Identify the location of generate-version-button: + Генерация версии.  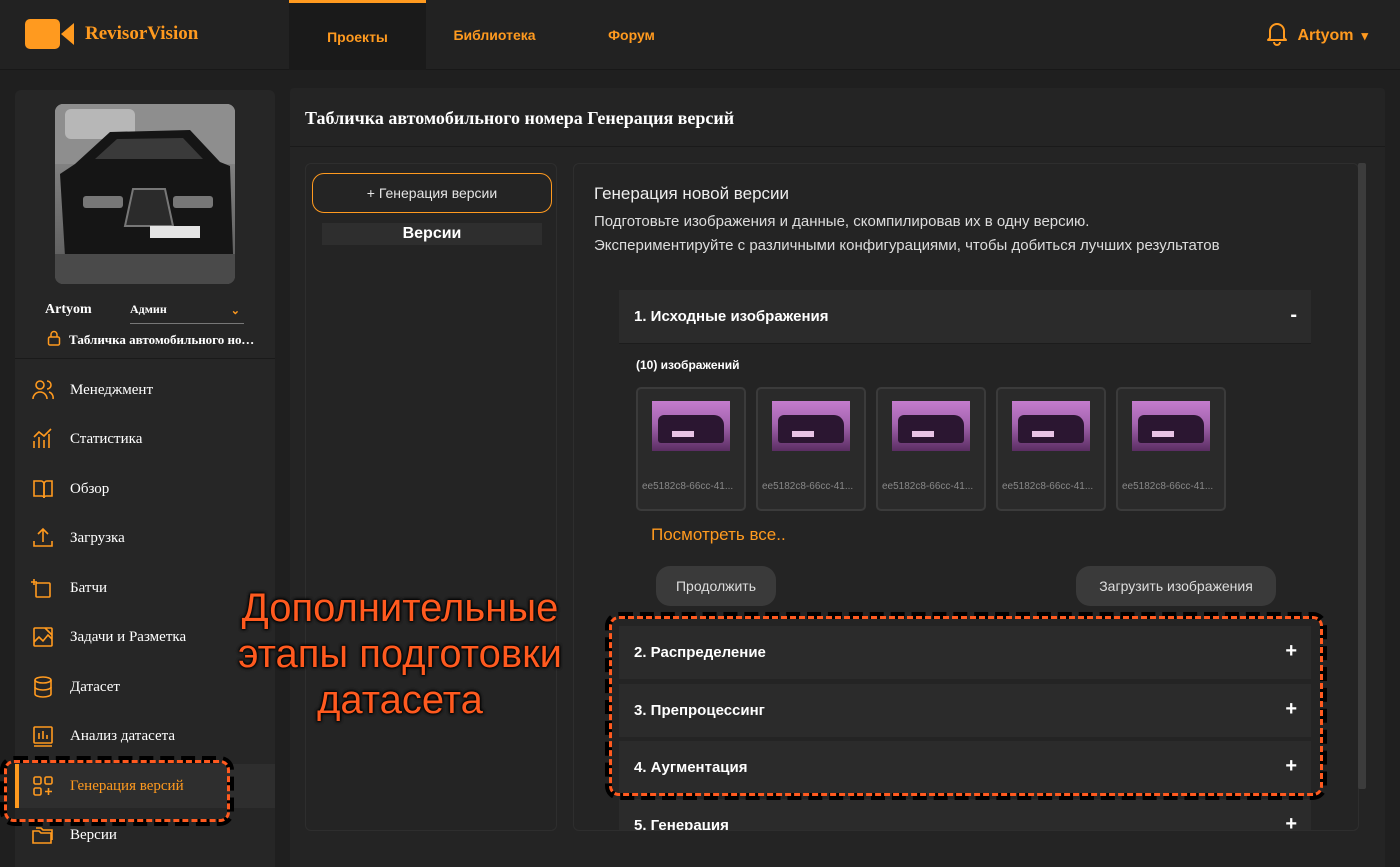
(432, 193).